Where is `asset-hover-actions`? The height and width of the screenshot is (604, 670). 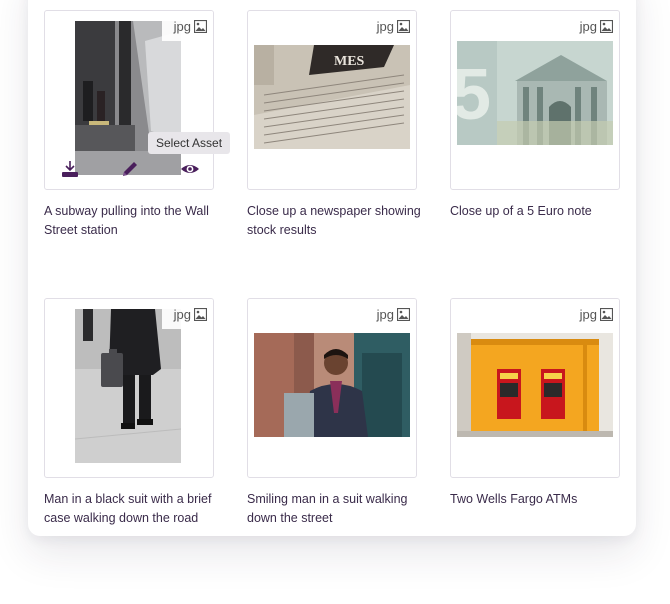
asset-hover-actions is located at coordinates (130, 169).